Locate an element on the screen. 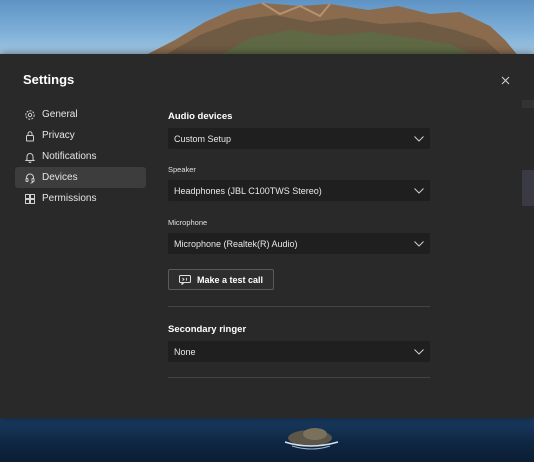 The image size is (534, 462). audio-devices-value: Custom Setup is located at coordinates (203, 138).